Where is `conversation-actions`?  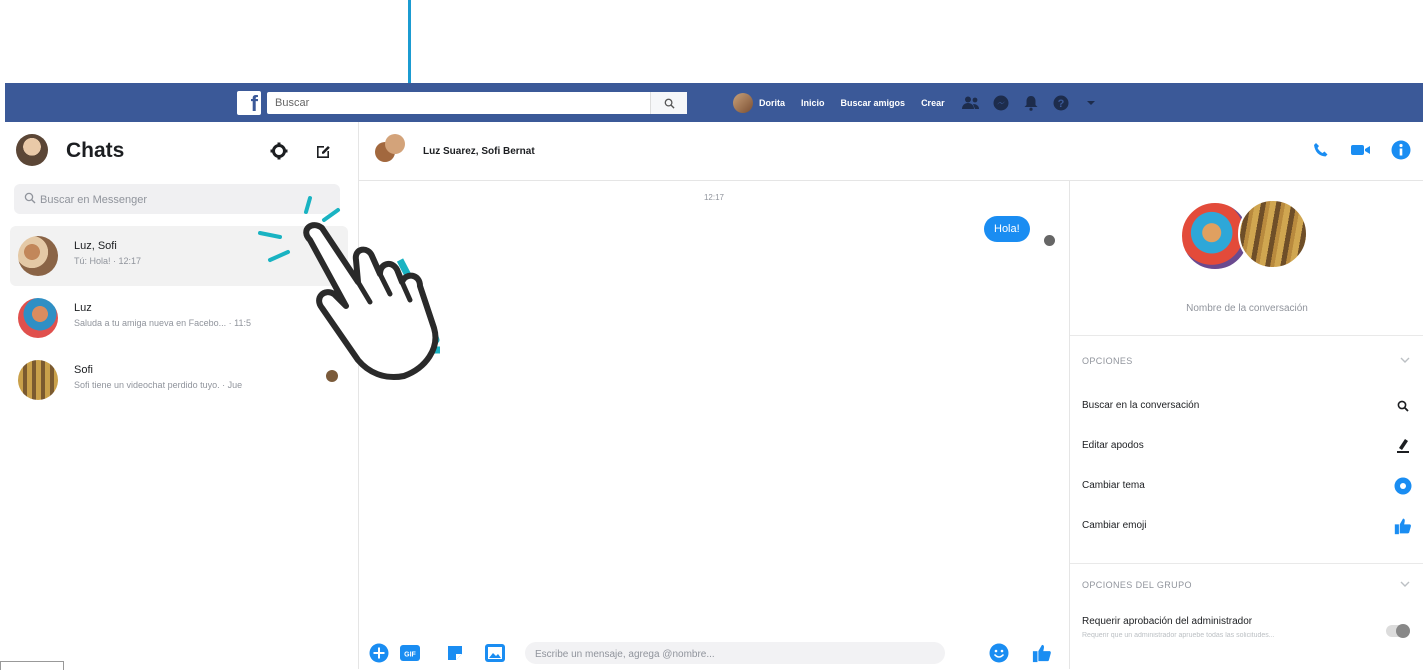
conversation-actions is located at coordinates (1361, 150).